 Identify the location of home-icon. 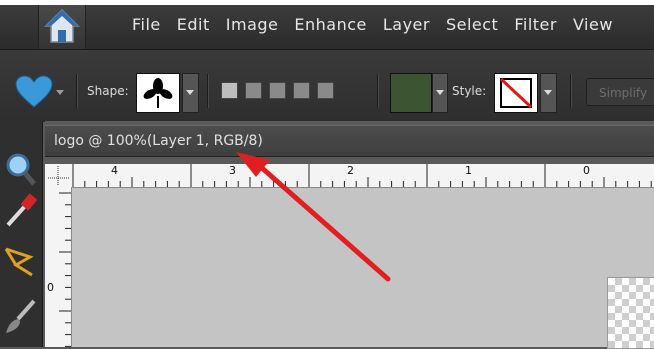
(62, 25).